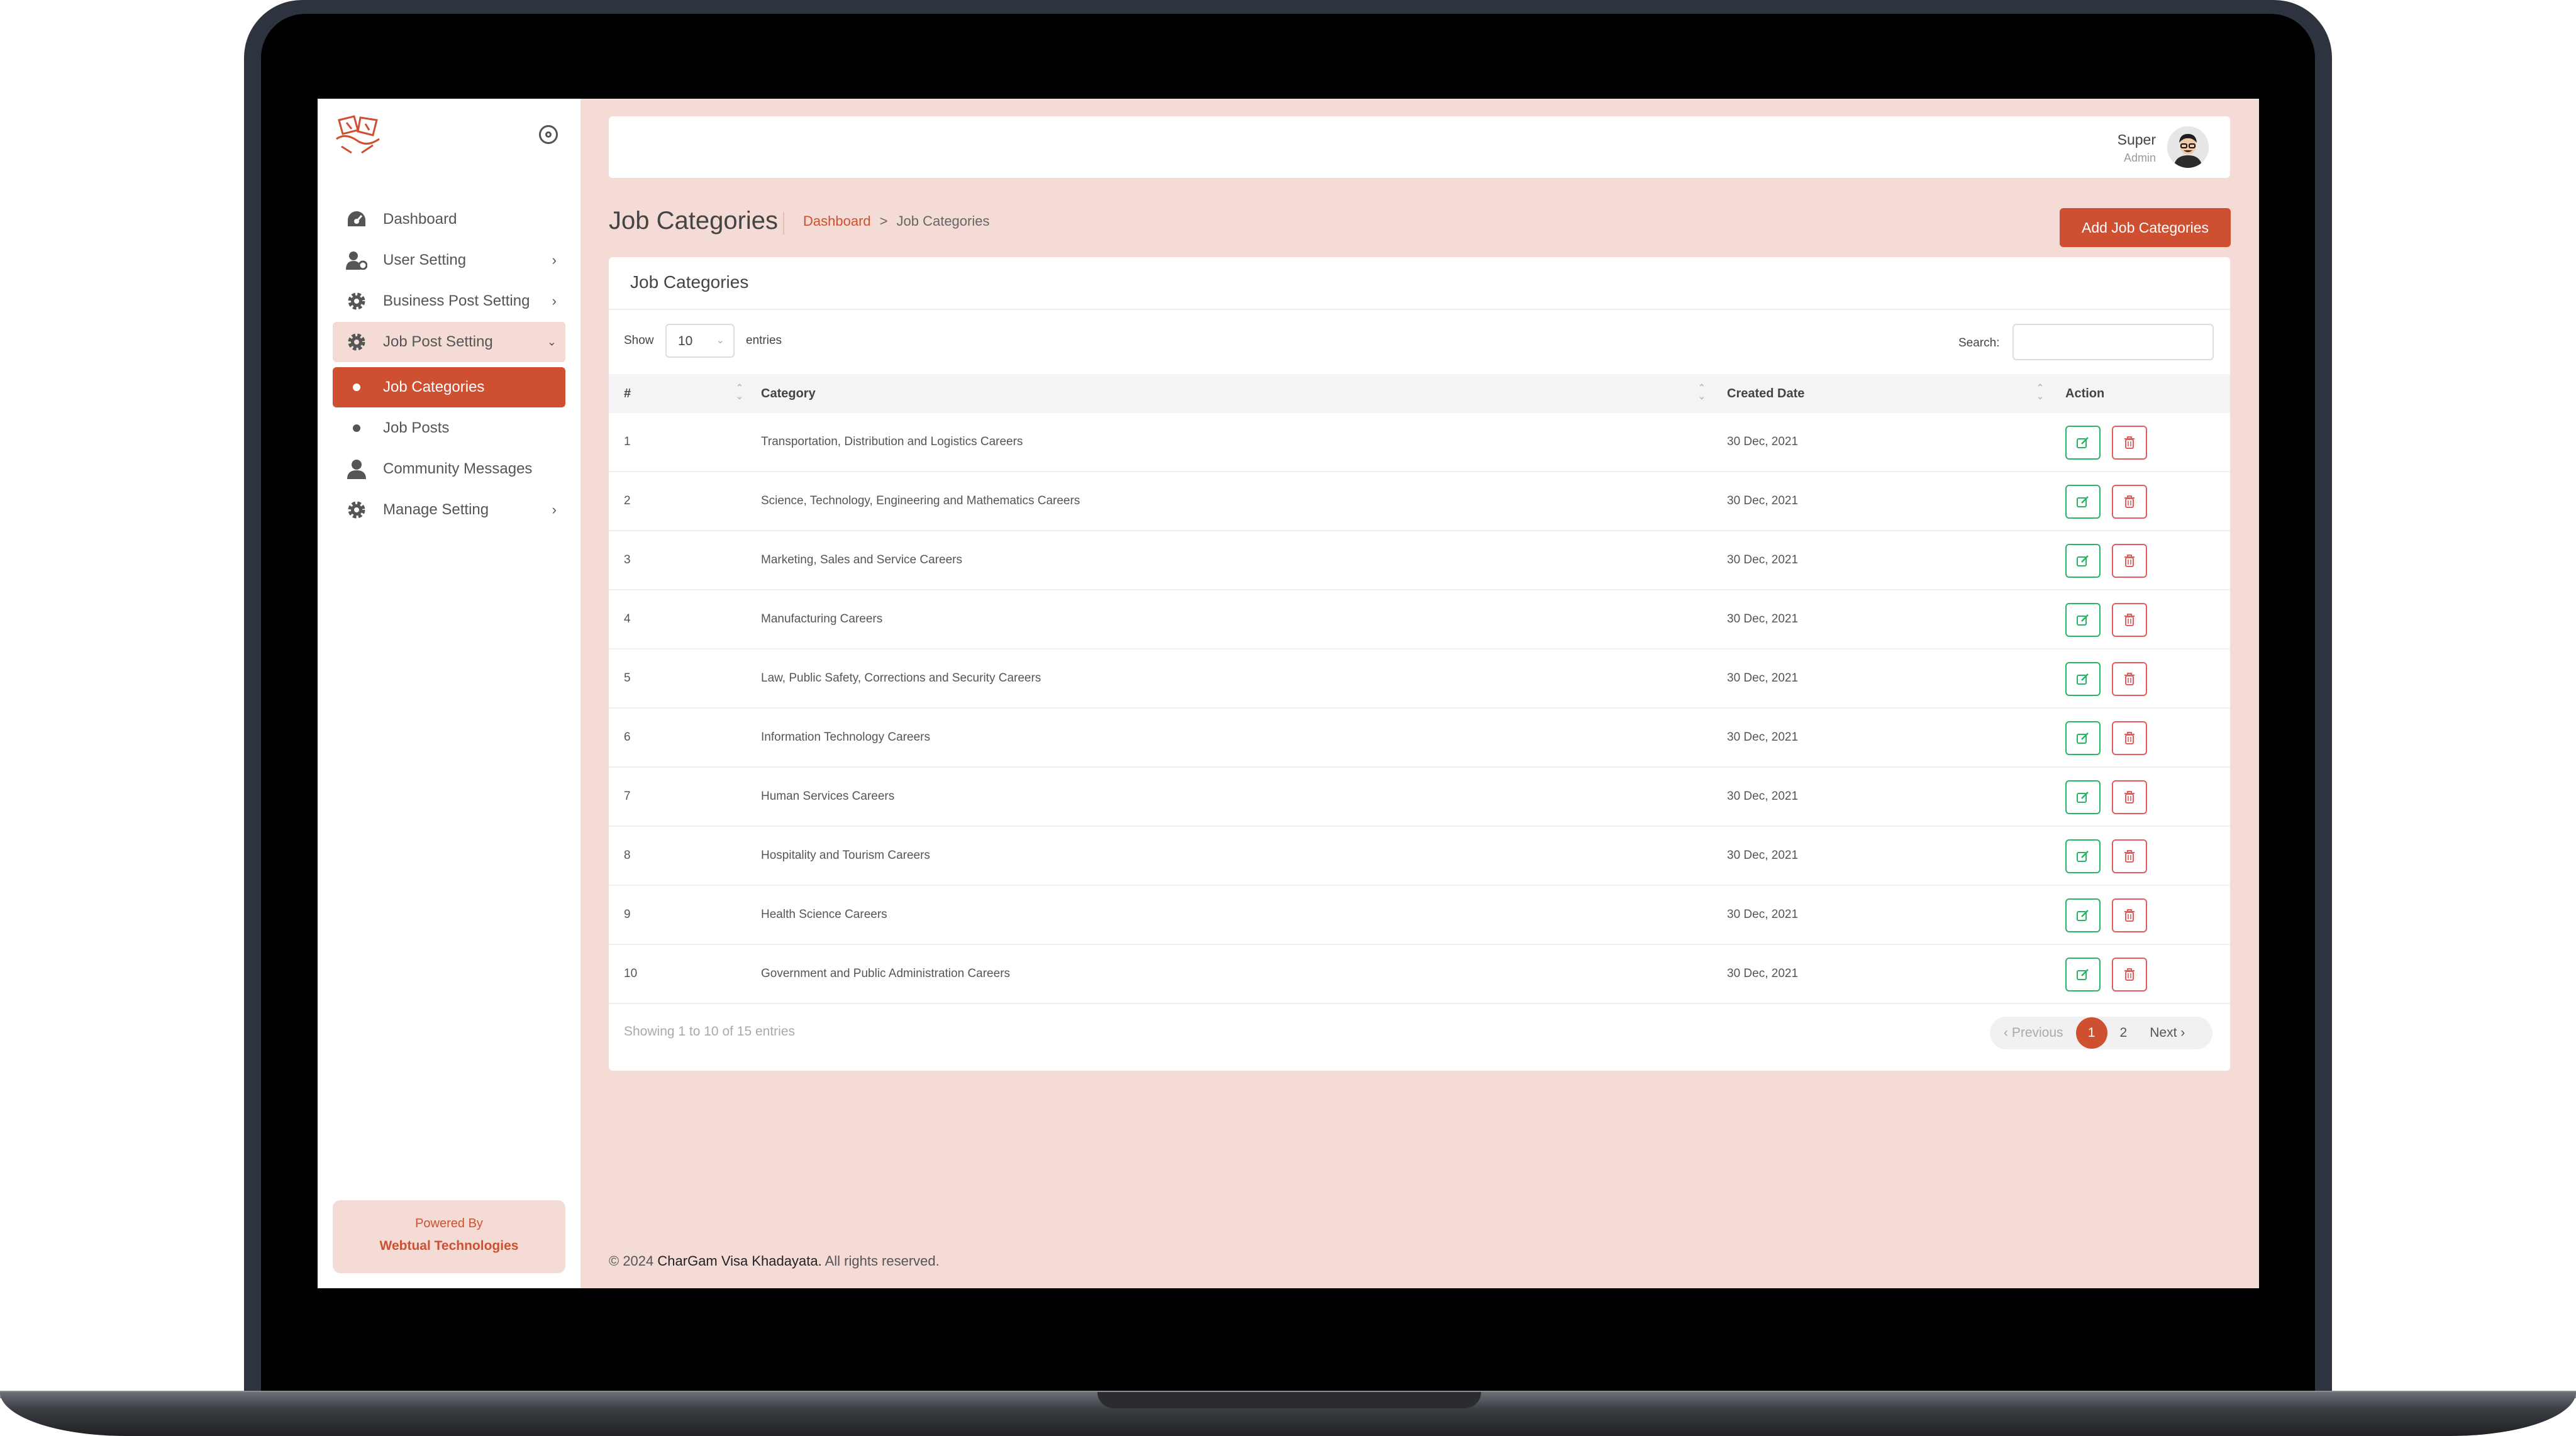 The image size is (2576, 1436). I want to click on sidebar-item-user-setting: User Setting ›, so click(449, 260).